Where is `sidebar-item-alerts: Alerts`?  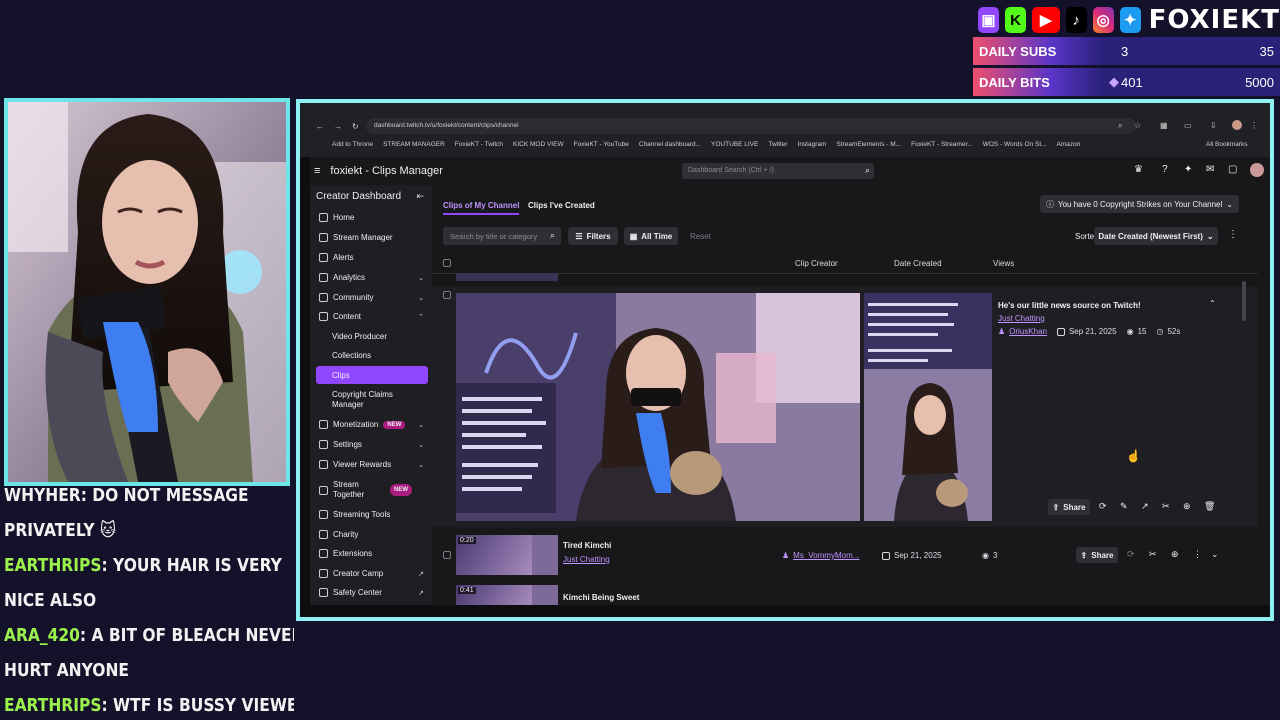
sidebar-item-alerts: Alerts is located at coordinates (371, 257).